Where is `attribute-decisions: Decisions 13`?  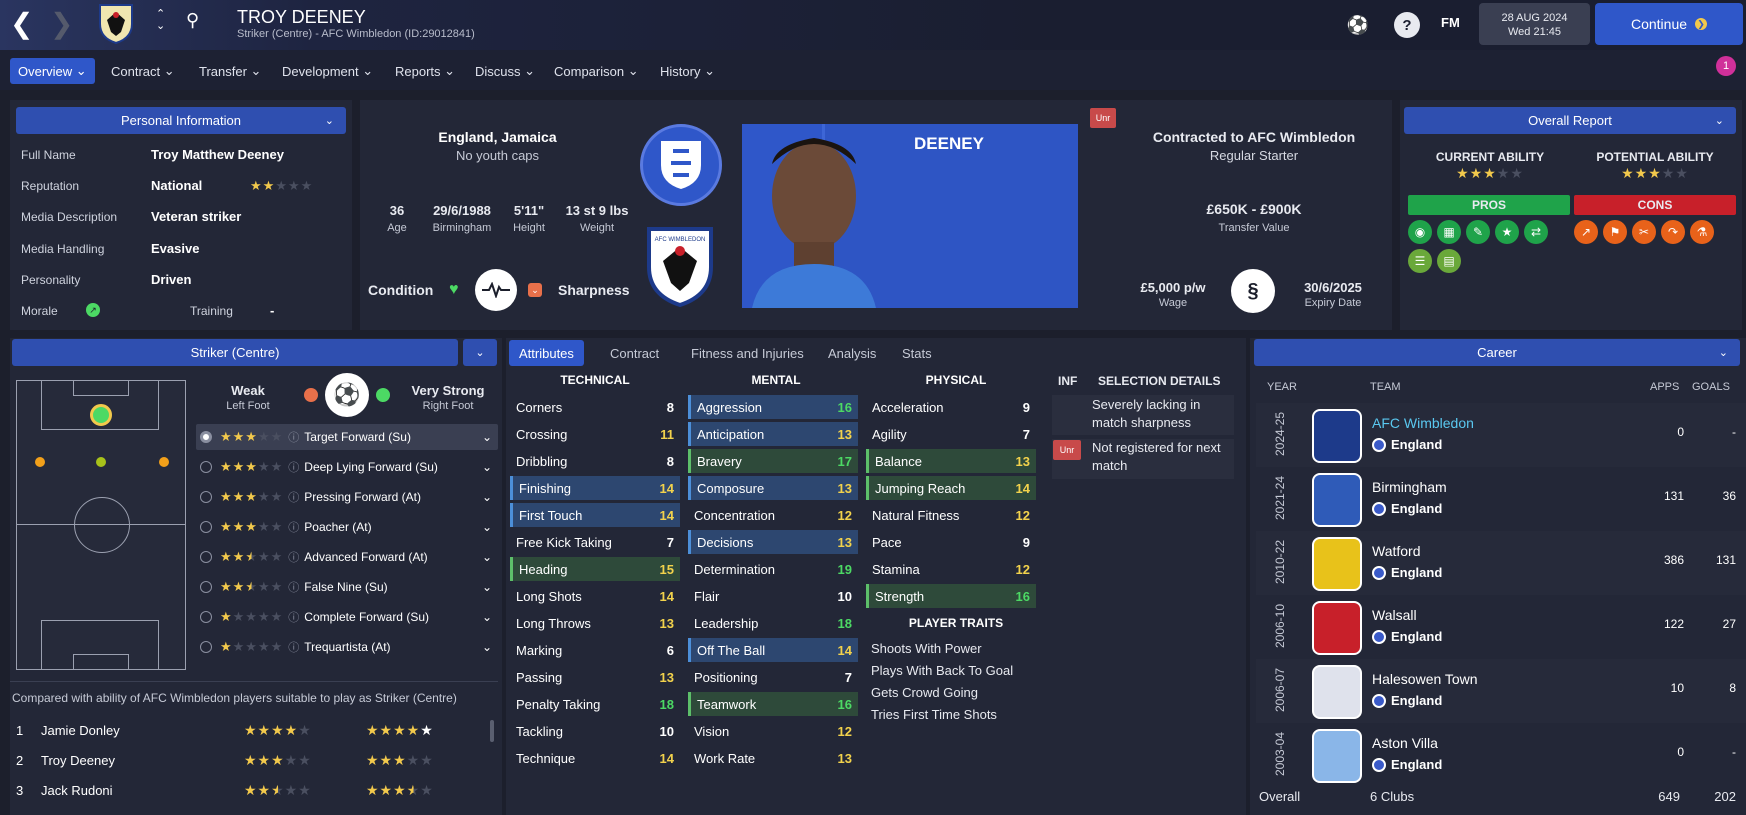
attribute-decisions: Decisions 13 is located at coordinates (773, 542).